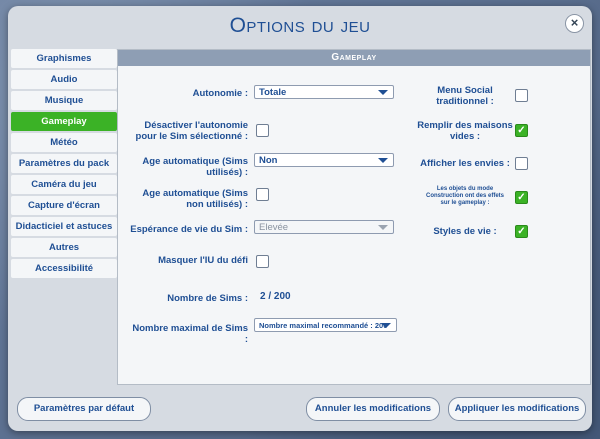 Image resolution: width=600 pixels, height=439 pixels. Describe the element at coordinates (324, 92) in the screenshot. I see `autonomy-dropdown: Totale` at that location.